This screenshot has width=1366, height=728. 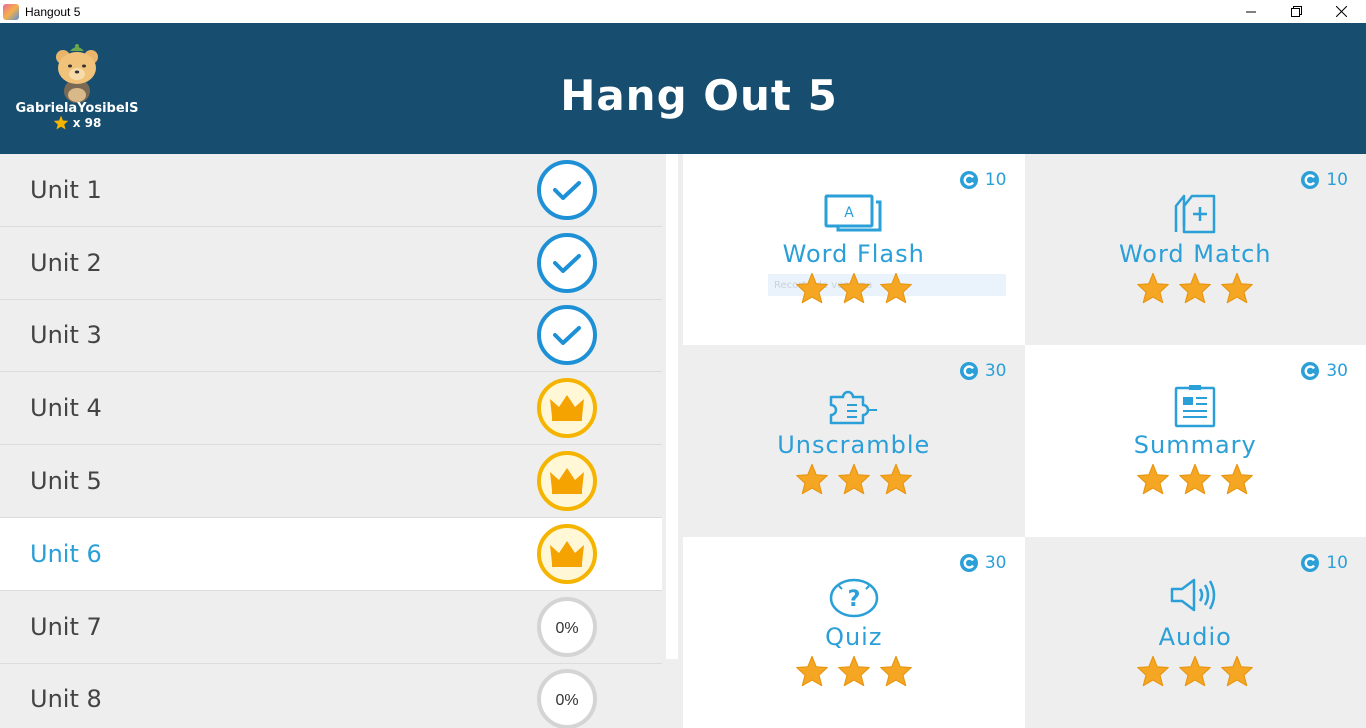 I want to click on unit-label: Unit 5, so click(x=66, y=481).